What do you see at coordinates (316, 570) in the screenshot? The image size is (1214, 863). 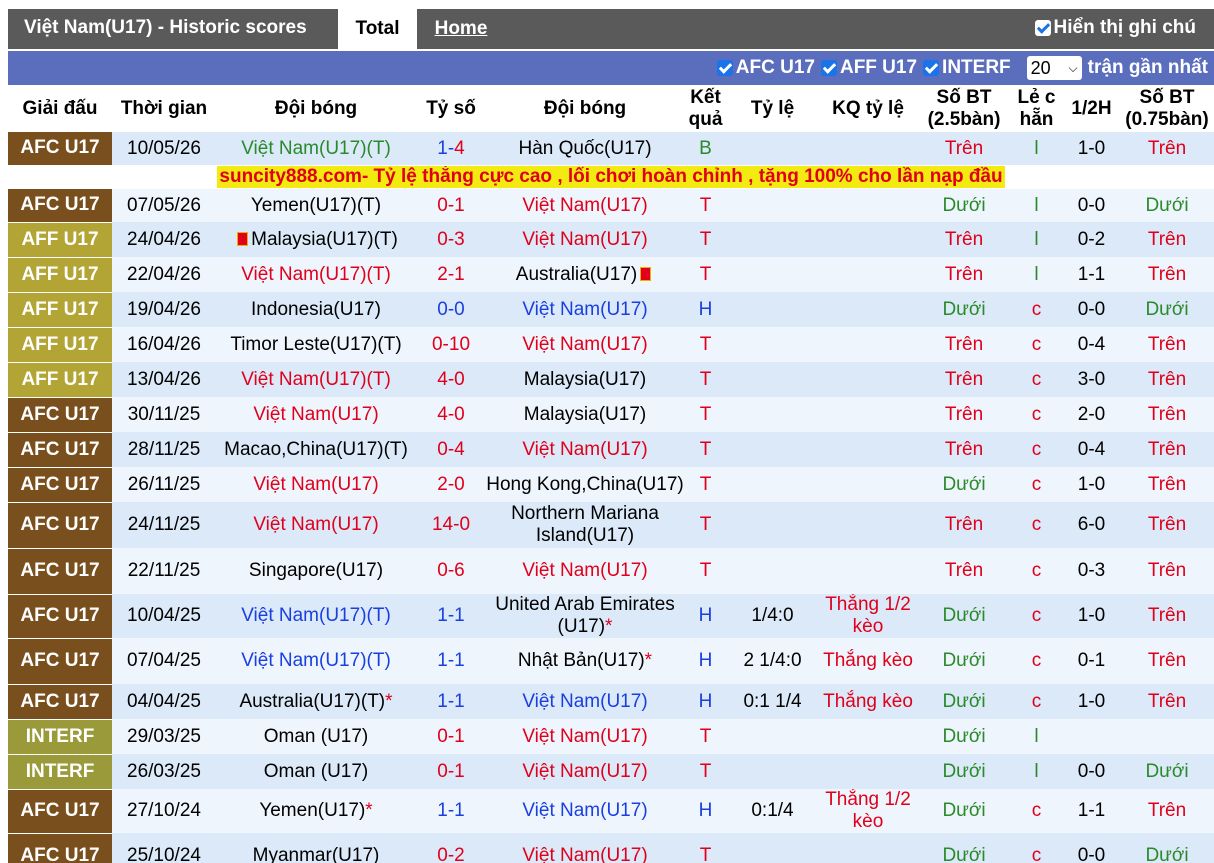 I see `home-team-name: Singapore(U17)` at bounding box center [316, 570].